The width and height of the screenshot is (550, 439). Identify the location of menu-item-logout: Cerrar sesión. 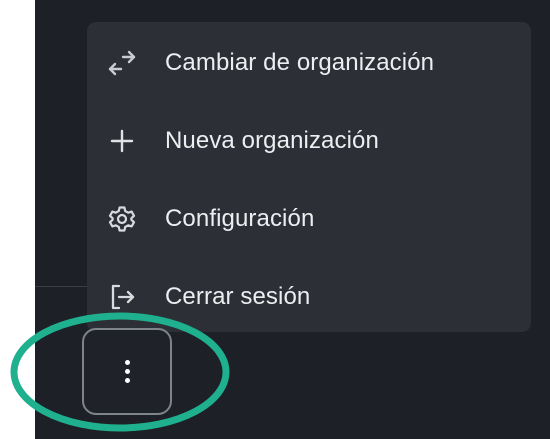
(309, 297).